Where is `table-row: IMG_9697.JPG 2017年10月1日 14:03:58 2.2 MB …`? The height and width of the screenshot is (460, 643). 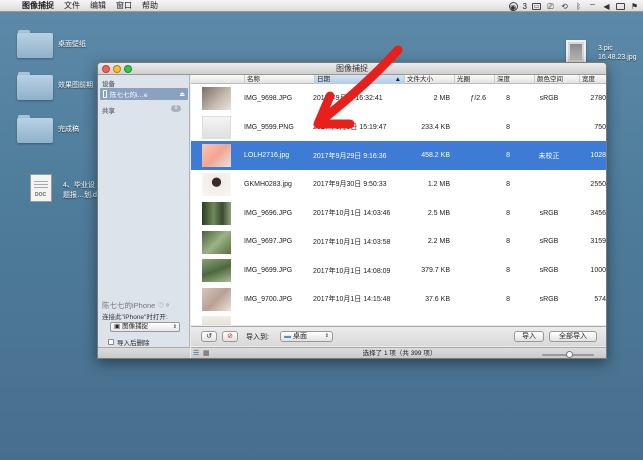
table-row: IMG_9697.JPG 2017年10月1日 14:03:58 2.2 MB … is located at coordinates (398, 242).